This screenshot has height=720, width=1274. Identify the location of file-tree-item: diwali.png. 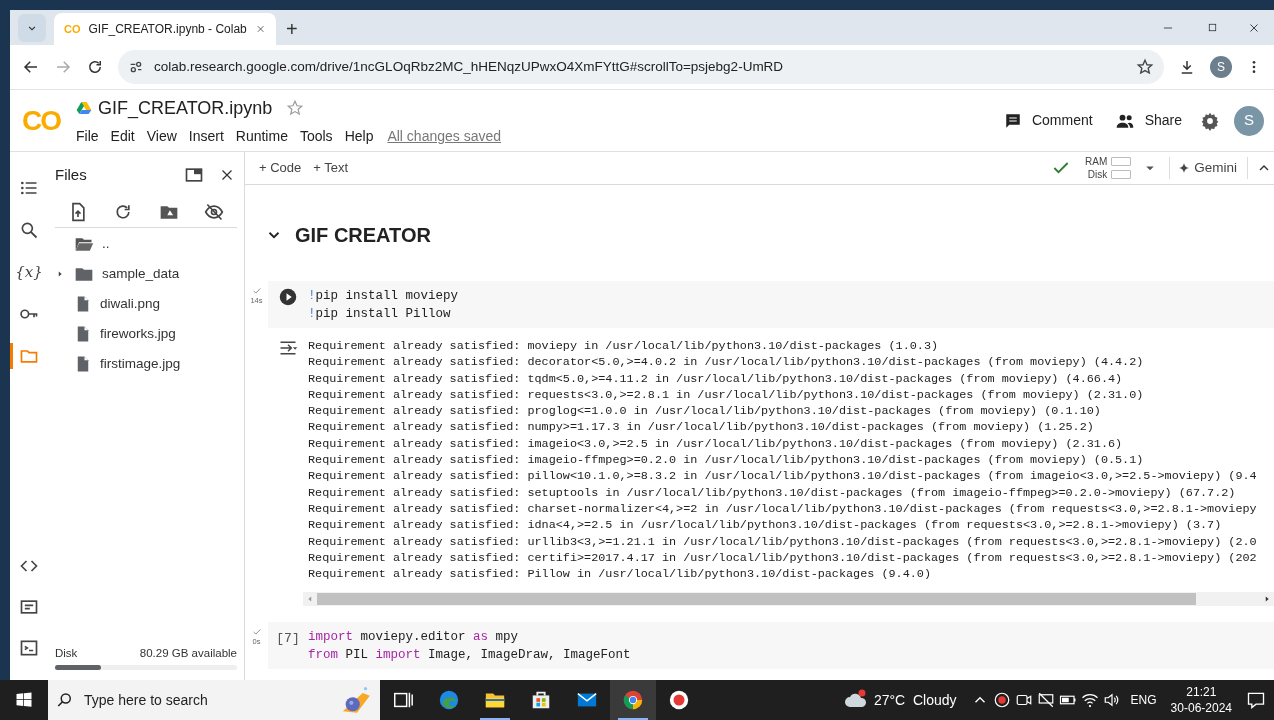
(146, 304).